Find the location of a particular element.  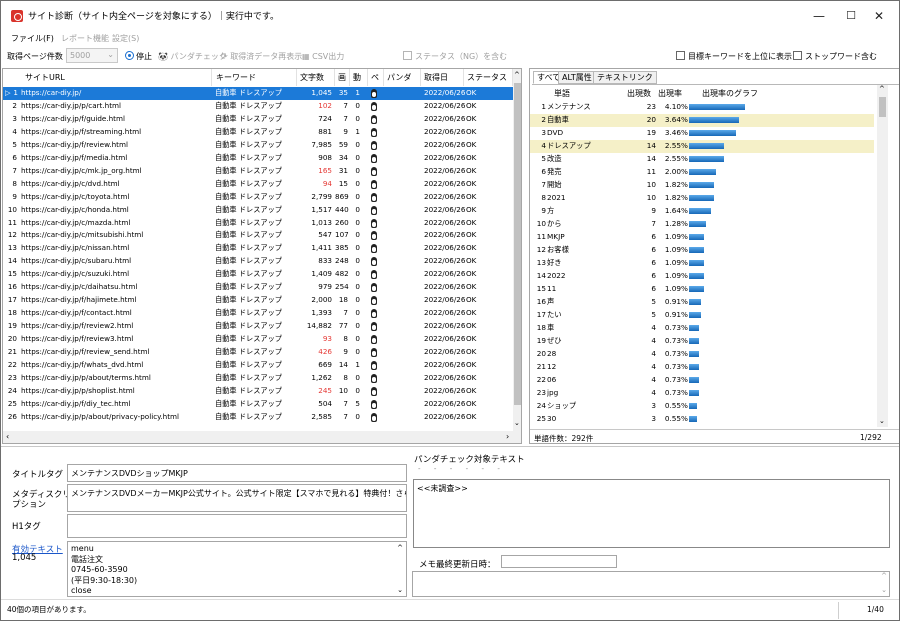

panda-target-tabs: - - - - - - is located at coordinates (489, 471).